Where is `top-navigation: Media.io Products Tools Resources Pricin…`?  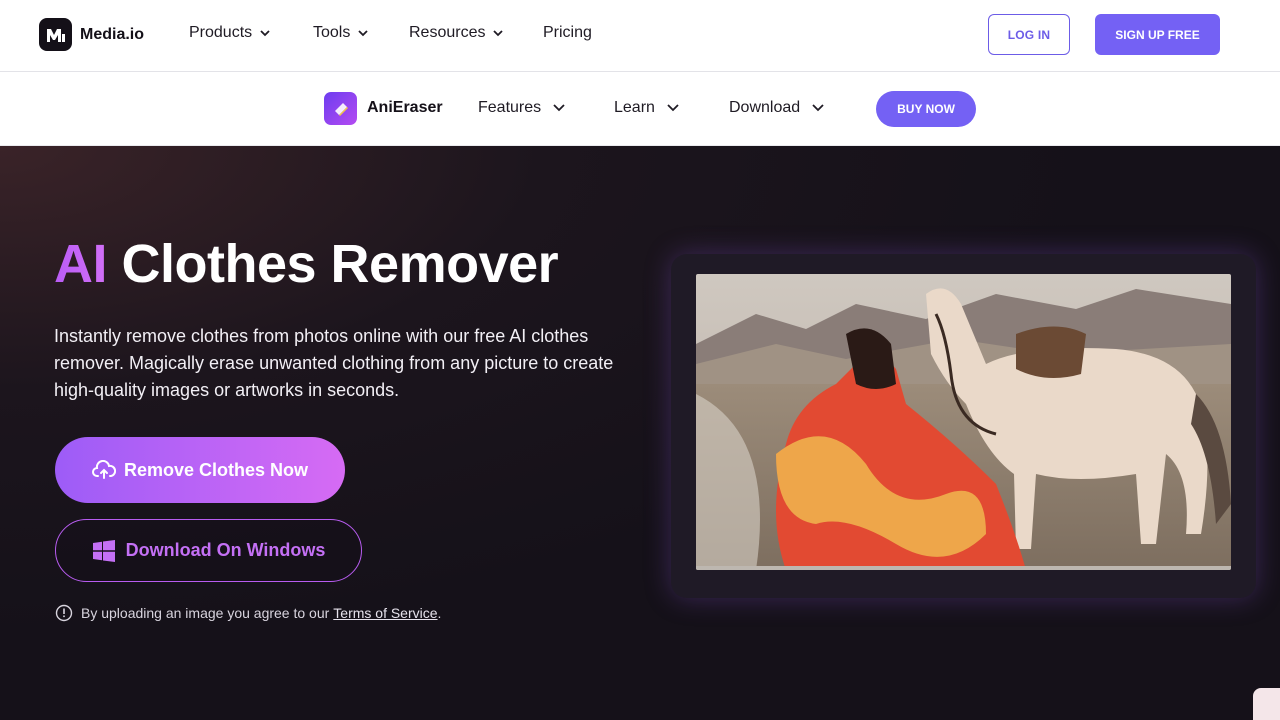 top-navigation: Media.io Products Tools Resources Pricin… is located at coordinates (640, 36).